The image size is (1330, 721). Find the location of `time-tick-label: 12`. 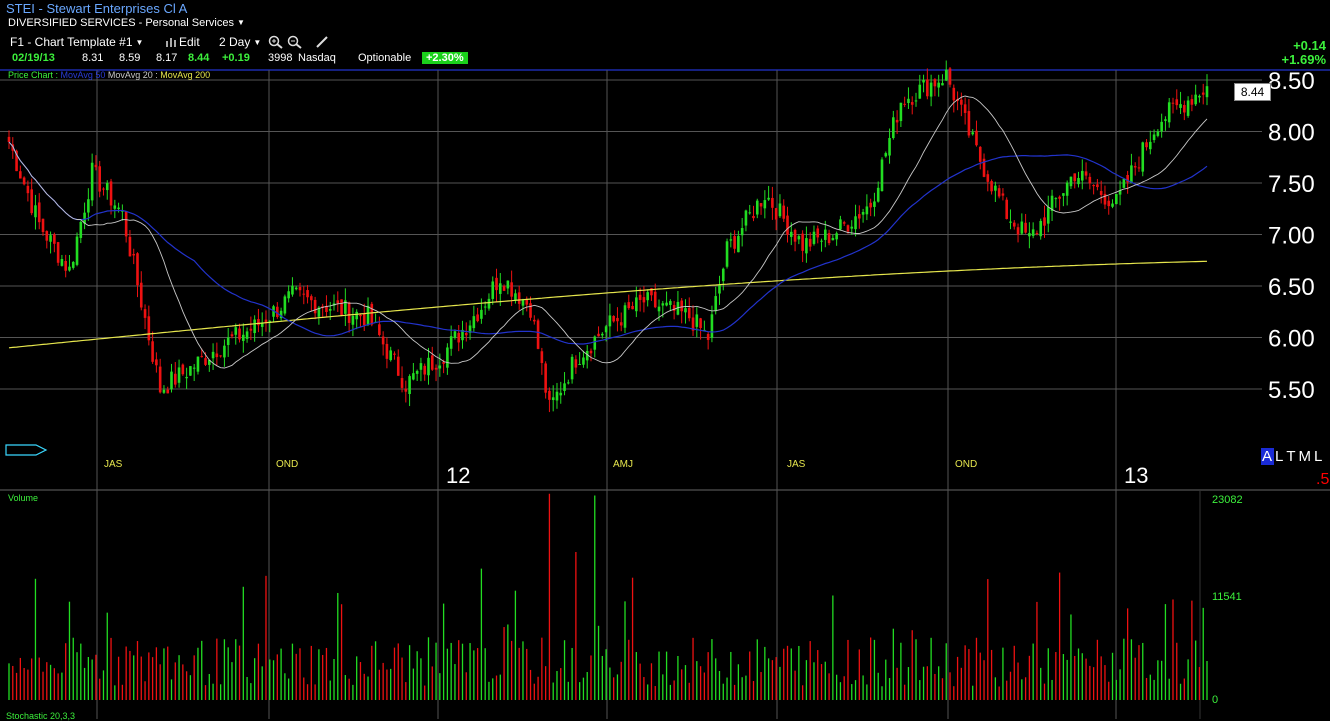

time-tick-label: 12 is located at coordinates (458, 475).